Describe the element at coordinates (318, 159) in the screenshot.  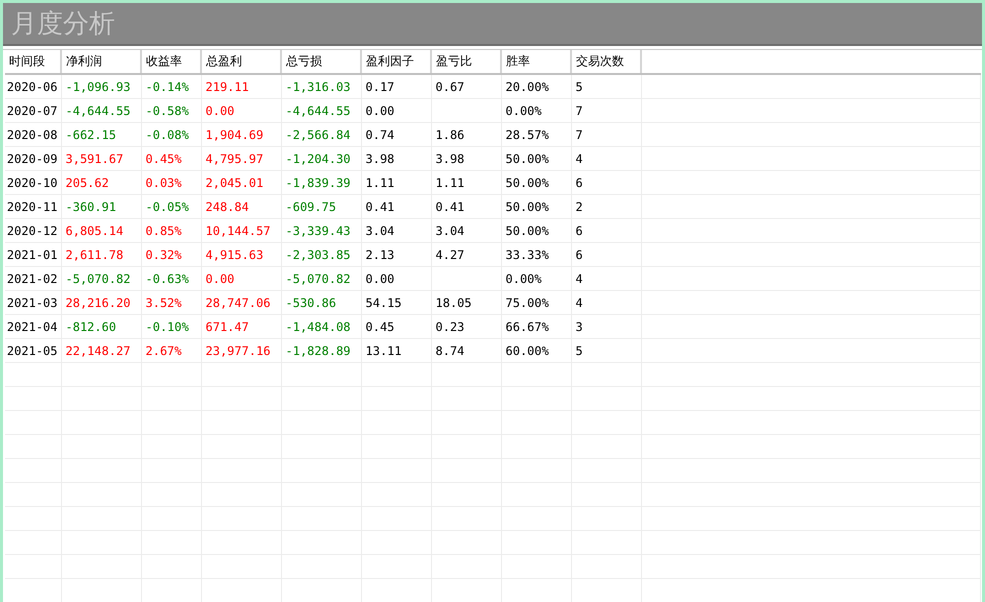
I see `table-cell: -1,204.30` at that location.